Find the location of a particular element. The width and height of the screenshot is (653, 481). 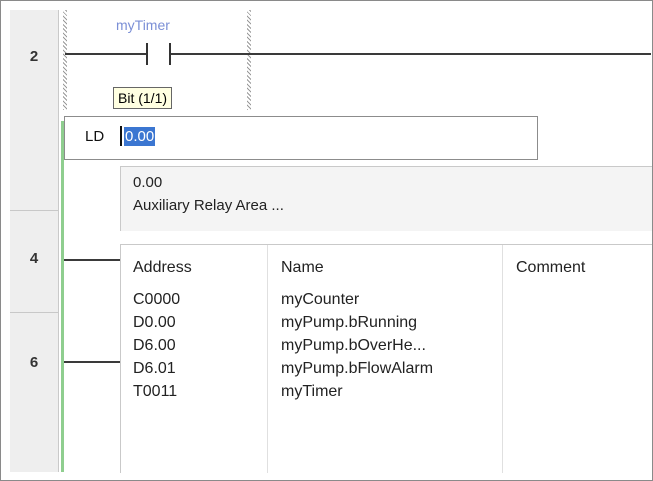

power-rail is located at coordinates (62, 296).